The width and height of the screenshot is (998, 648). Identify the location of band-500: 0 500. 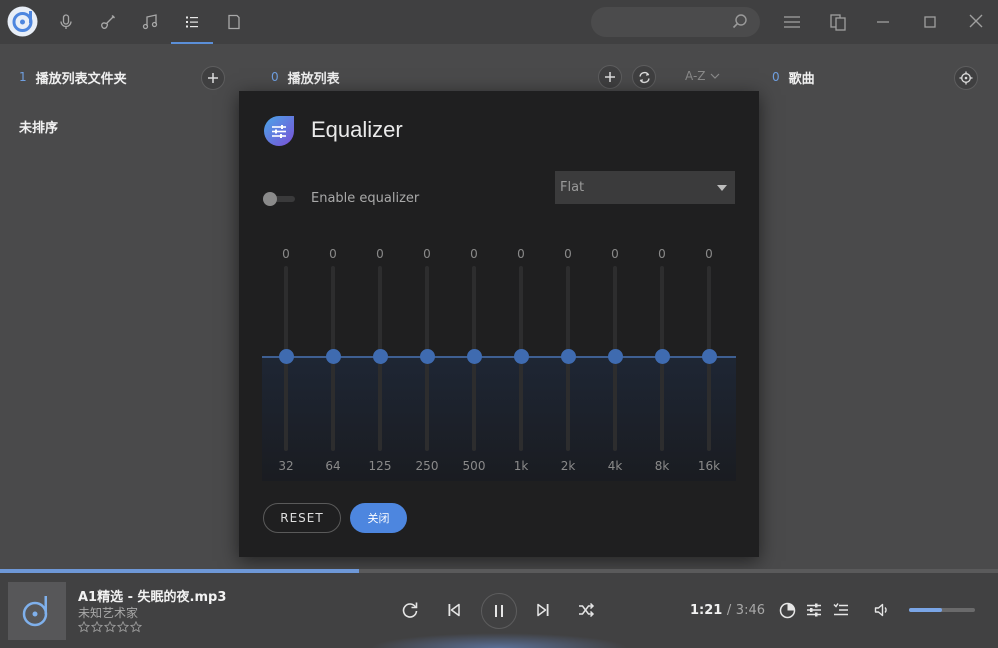
(474, 361).